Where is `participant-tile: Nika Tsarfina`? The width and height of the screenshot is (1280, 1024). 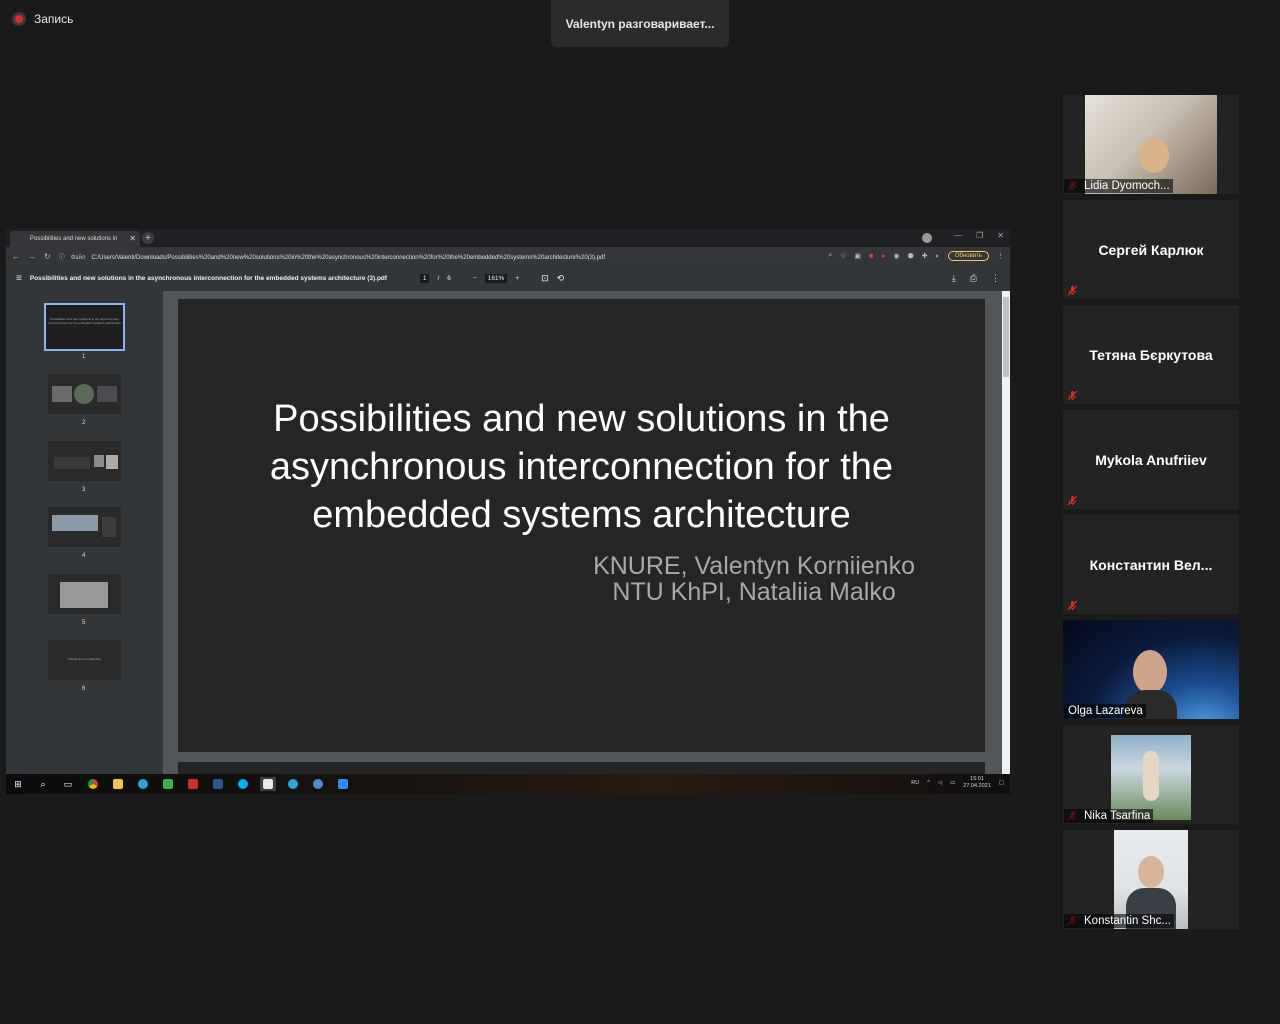 participant-tile: Nika Tsarfina is located at coordinates (1151, 774).